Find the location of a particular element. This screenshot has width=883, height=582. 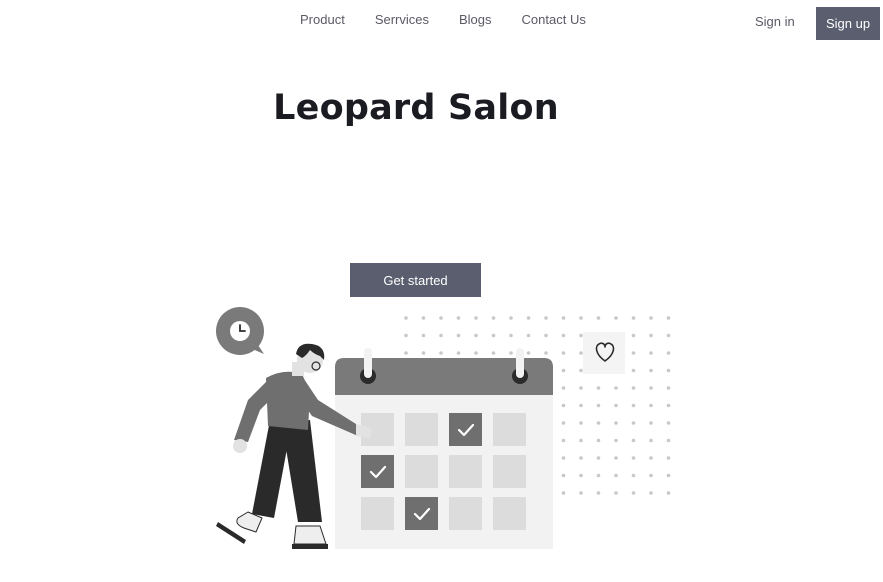

nav-product-link: Product is located at coordinates (322, 19).